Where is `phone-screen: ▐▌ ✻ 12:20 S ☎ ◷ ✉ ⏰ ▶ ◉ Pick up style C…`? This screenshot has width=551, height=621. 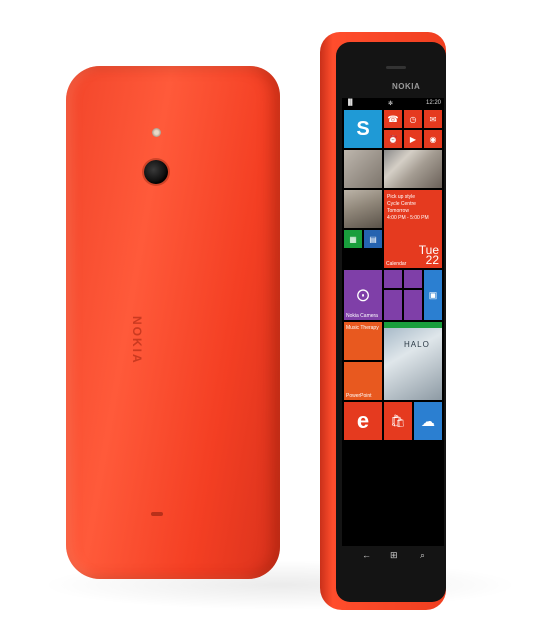 phone-screen: ▐▌ ✻ 12:20 S ☎ ◷ ✉ ⏰ ▶ ◉ Pick up style C… is located at coordinates (393, 322).